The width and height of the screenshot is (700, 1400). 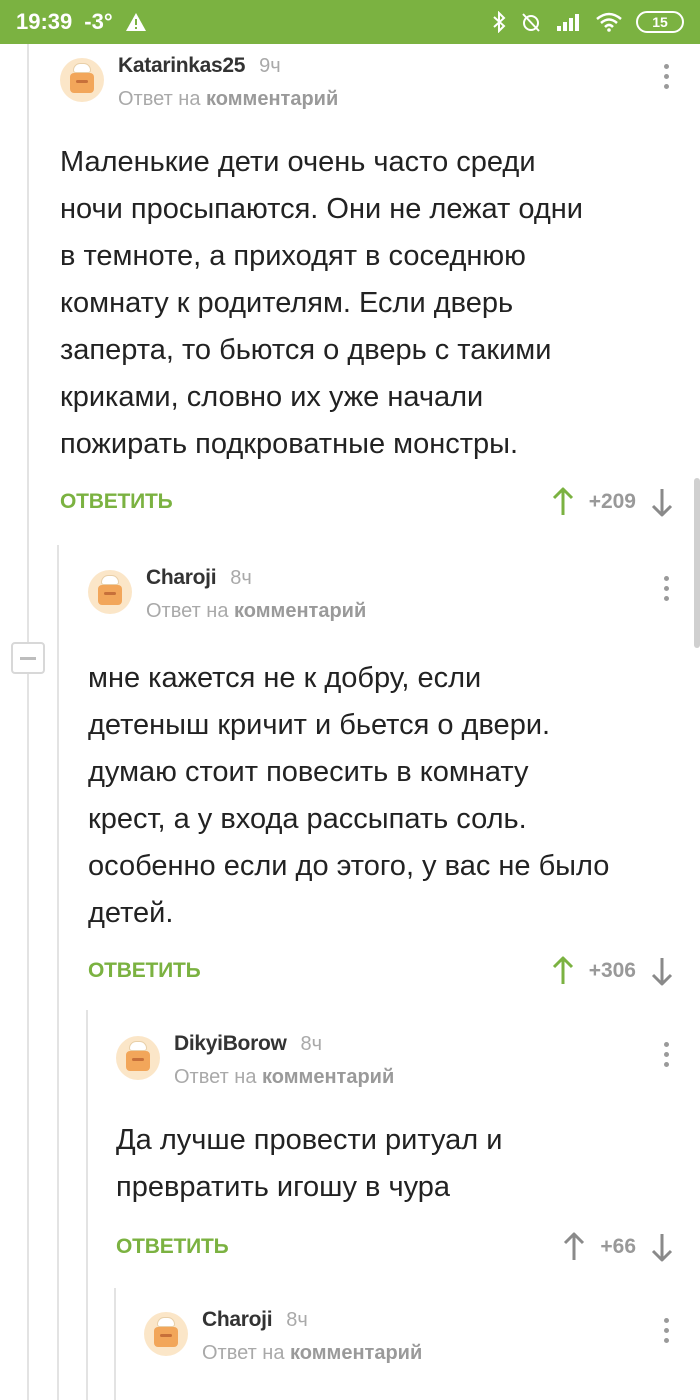 What do you see at coordinates (609, 22) in the screenshot?
I see `wifi-icon` at bounding box center [609, 22].